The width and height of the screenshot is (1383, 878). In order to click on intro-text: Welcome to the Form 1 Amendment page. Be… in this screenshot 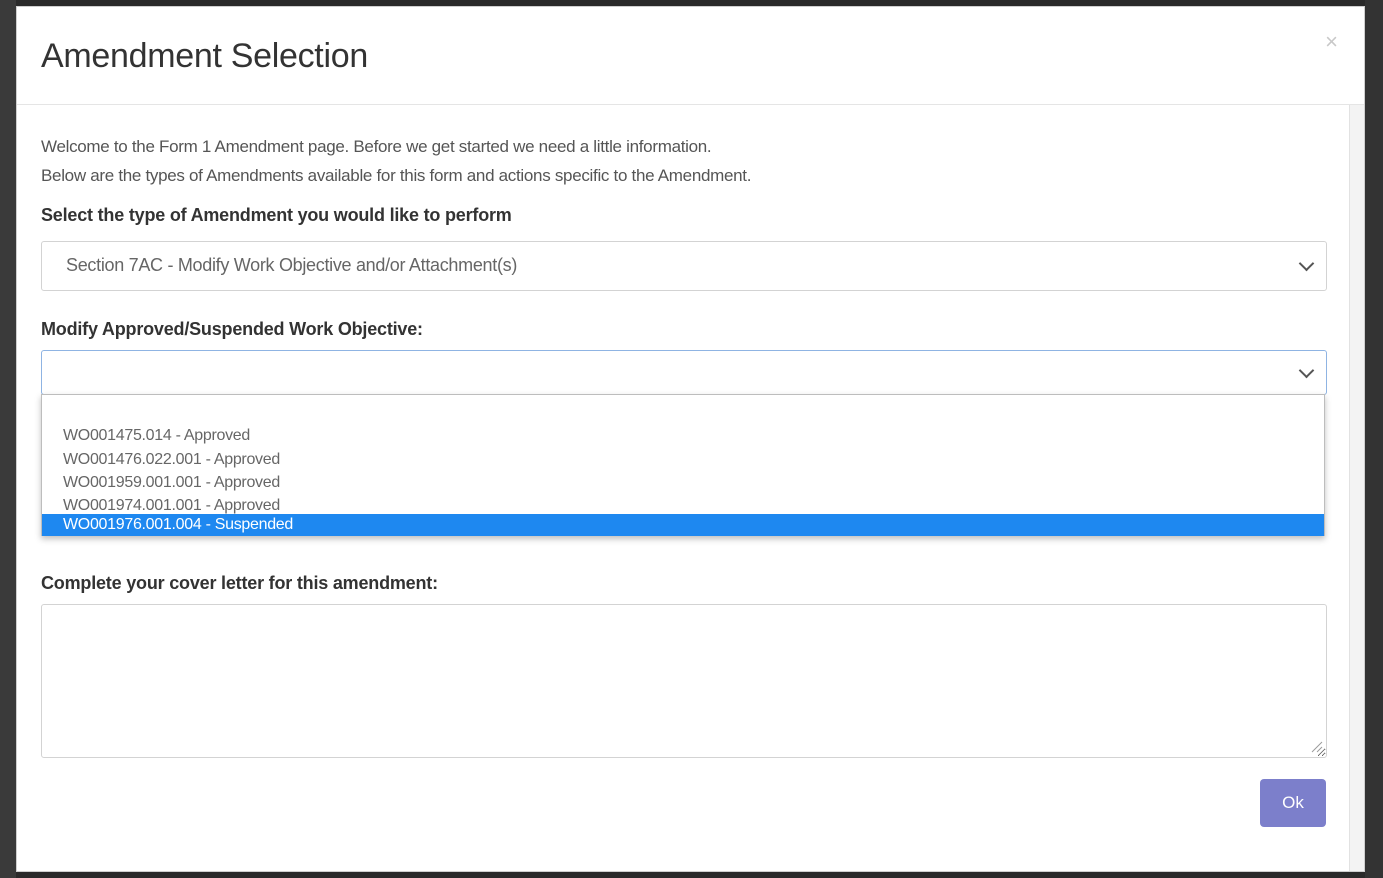, I will do `click(396, 161)`.